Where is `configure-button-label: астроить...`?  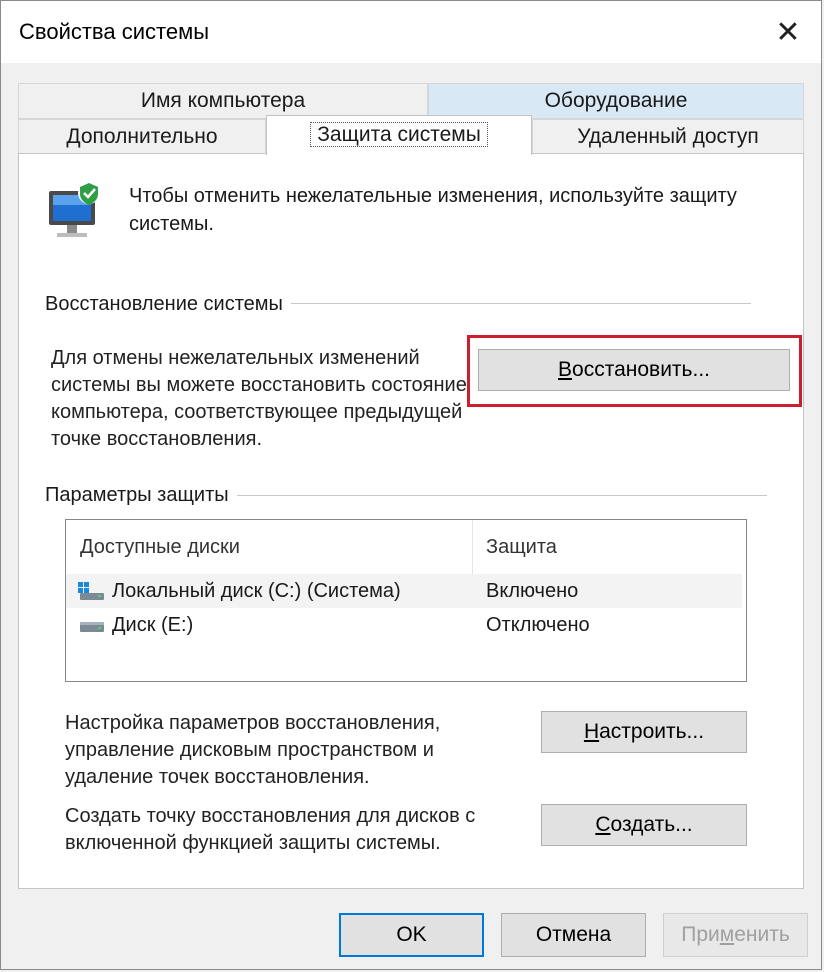
configure-button-label: астроить... is located at coordinates (652, 731).